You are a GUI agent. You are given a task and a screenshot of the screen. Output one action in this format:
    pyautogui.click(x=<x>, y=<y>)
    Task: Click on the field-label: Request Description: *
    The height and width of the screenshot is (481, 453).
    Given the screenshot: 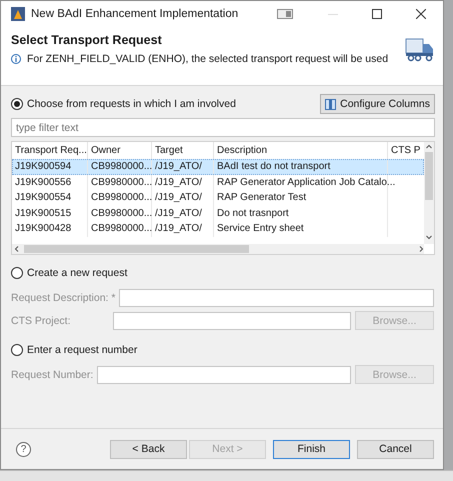 What is the action you would take?
    pyautogui.click(x=63, y=298)
    